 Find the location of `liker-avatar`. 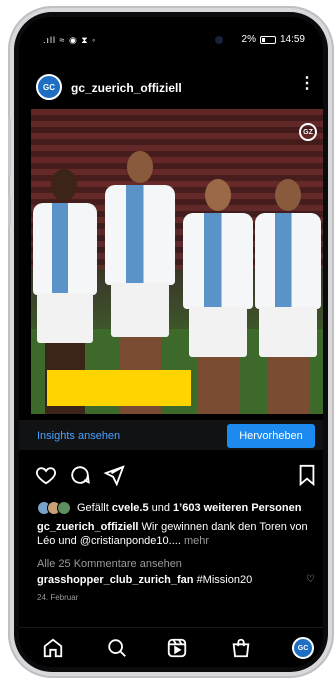

liker-avatar is located at coordinates (64, 508).